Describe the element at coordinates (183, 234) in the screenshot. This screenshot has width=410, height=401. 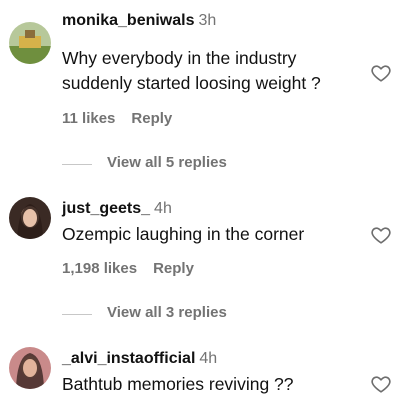
I see `comment-text-line: Ozempic laughing in the corner` at that location.